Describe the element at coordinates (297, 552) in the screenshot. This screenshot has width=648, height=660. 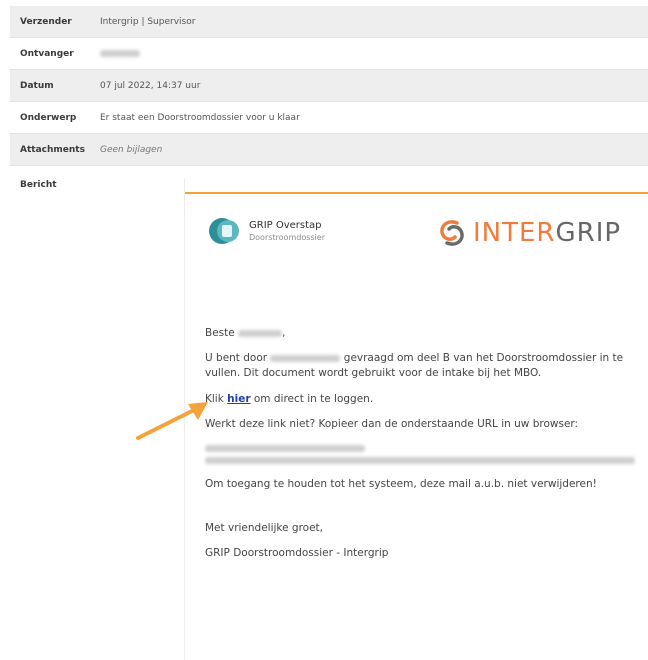
I see `signature-line: GRIP Doorstroomdossier - Intergrip` at that location.